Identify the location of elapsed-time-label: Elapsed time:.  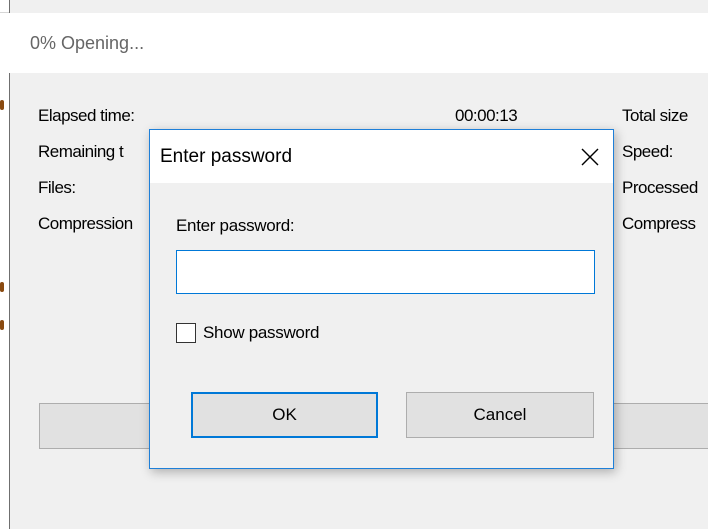
(86, 115).